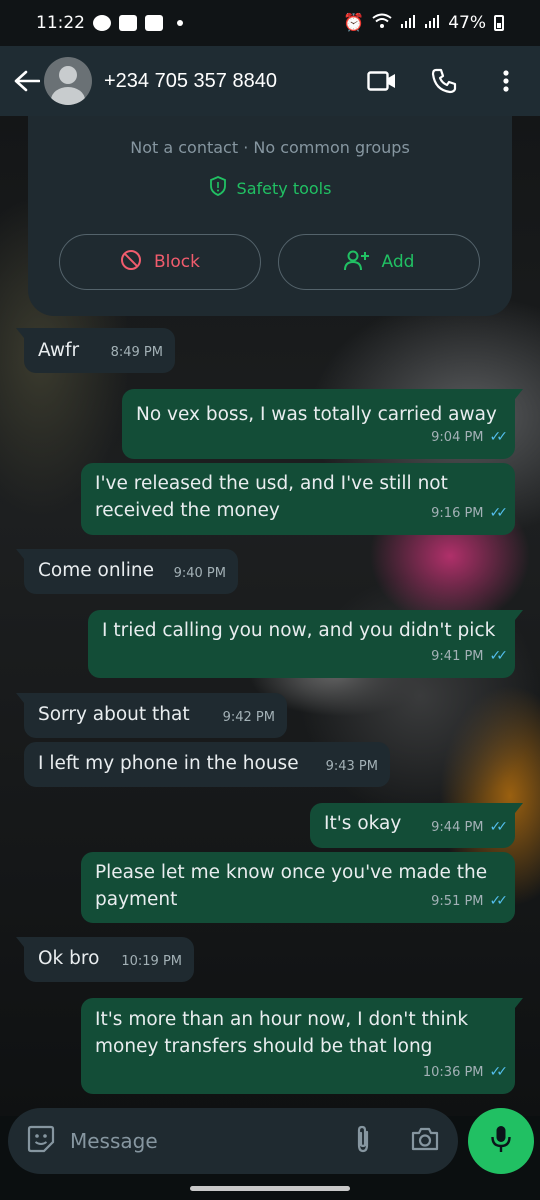  Describe the element at coordinates (284, 188) in the screenshot. I see `safety-tools-label: Safety tools` at that location.